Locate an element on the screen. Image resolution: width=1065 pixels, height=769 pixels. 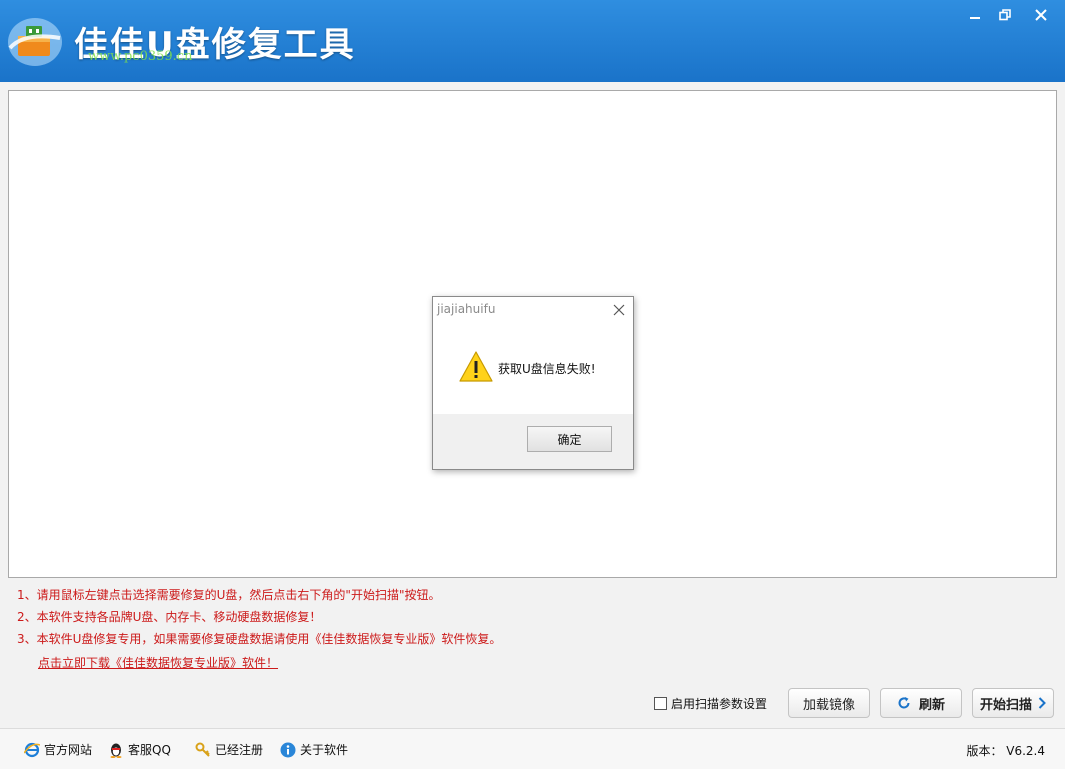
registered-link: 已经注册 is located at coordinates (229, 749).